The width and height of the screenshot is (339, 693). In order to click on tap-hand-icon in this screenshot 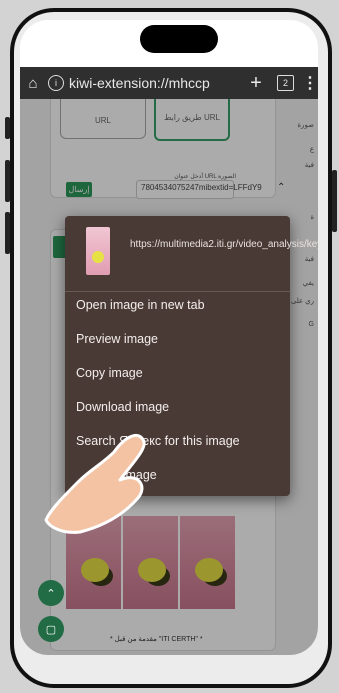, I will do `click(95, 483)`.